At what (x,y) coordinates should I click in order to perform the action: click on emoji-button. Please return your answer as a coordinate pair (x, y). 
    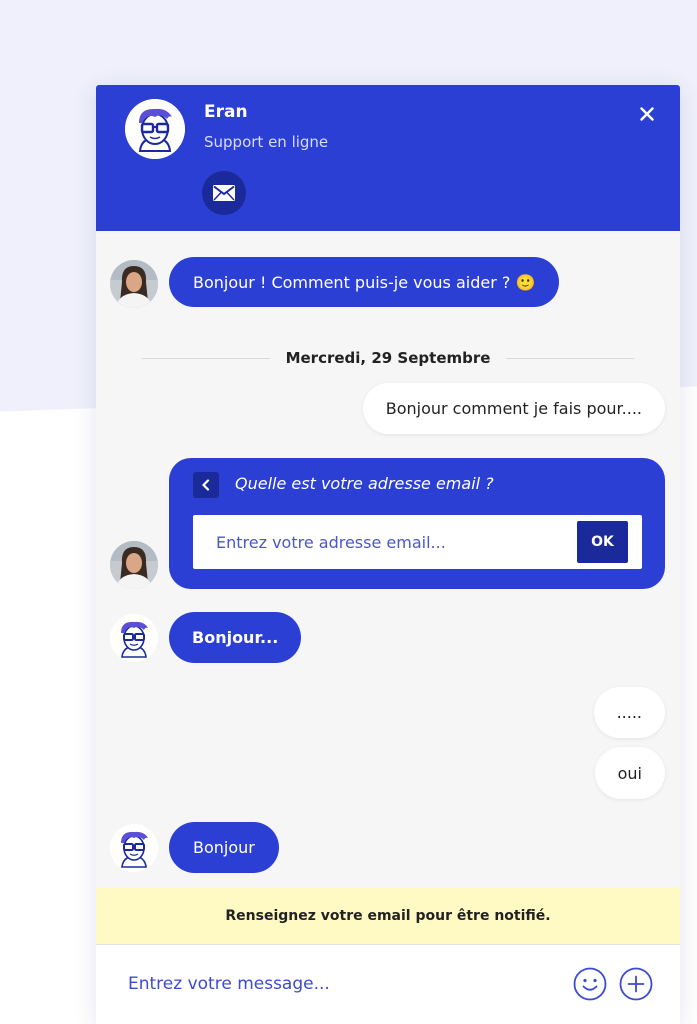
    Looking at the image, I should click on (590, 984).